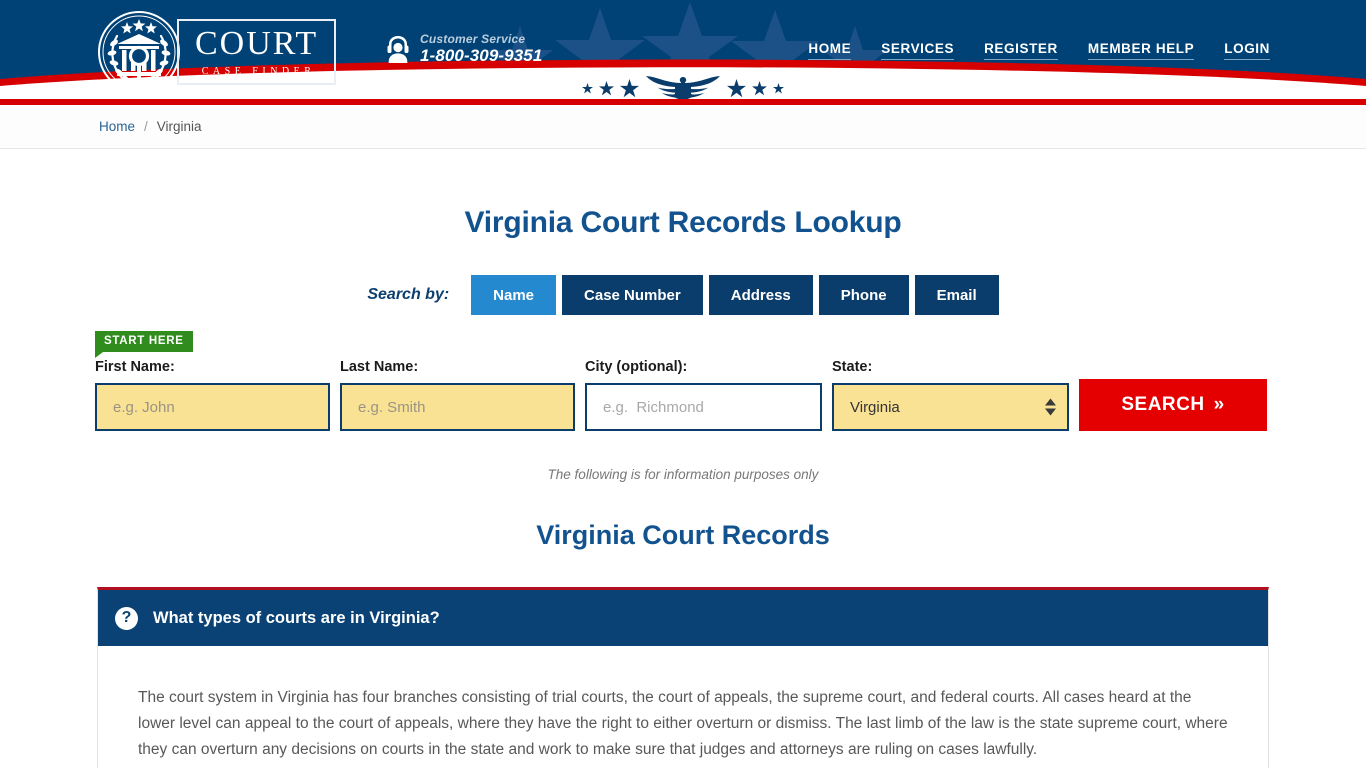 The height and width of the screenshot is (768, 1366). I want to click on section-title: Virginia Court Records, so click(683, 535).